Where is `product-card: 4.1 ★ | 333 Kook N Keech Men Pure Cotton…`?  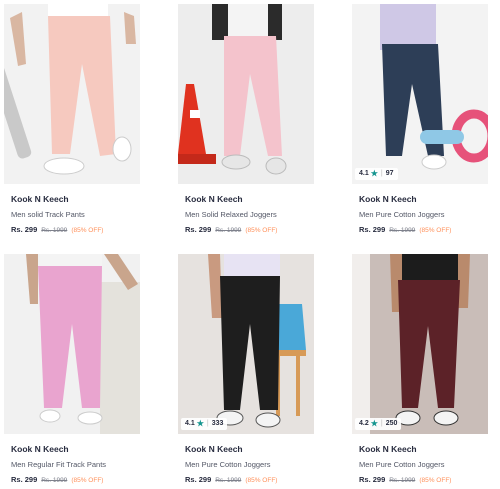
product-card: 4.1 ★ | 333 Kook N Keech Men Pure Cotton… is located at coordinates (246, 370).